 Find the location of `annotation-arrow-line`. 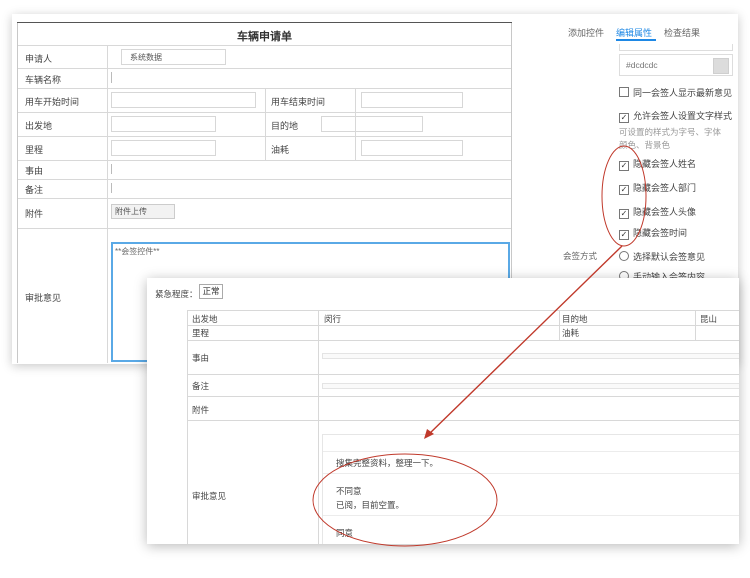

annotation-arrow-line is located at coordinates (524, 341).